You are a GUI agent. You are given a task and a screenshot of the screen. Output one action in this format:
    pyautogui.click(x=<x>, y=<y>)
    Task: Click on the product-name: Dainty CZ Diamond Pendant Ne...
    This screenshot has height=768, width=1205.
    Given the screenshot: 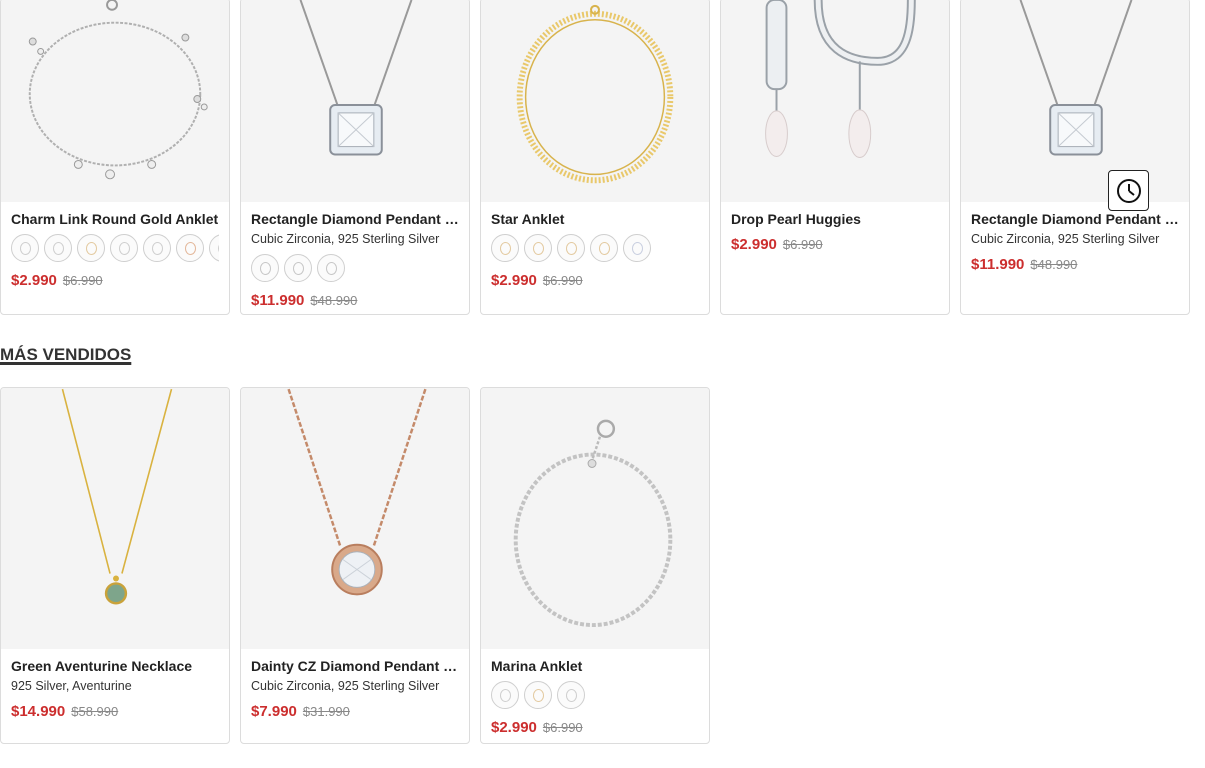 What is the action you would take?
    pyautogui.click(x=355, y=666)
    